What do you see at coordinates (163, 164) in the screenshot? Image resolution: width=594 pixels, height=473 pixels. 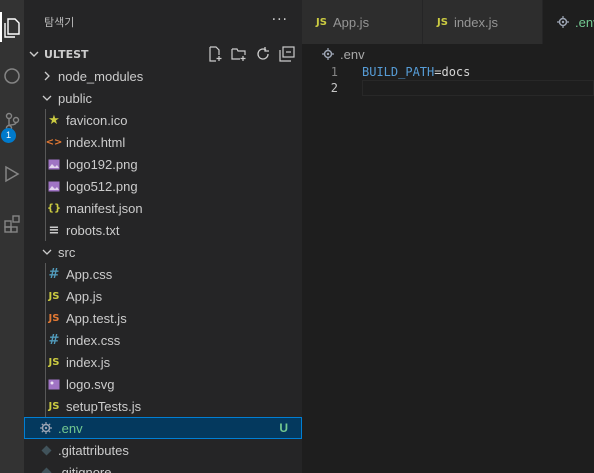 I see `file-logo192: logo192.png` at bounding box center [163, 164].